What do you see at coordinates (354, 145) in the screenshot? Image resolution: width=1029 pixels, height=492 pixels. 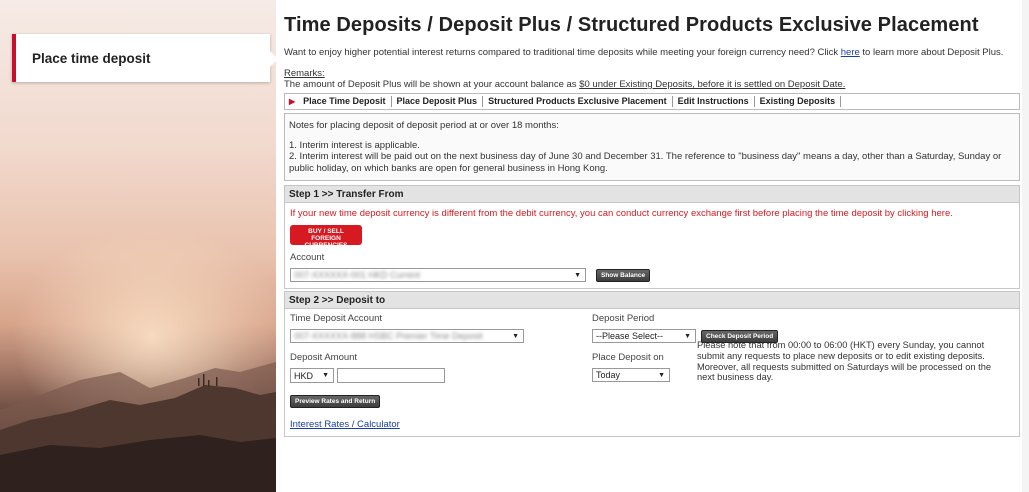 I see `note-item: 1. Interim interest is applicable.` at bounding box center [354, 145].